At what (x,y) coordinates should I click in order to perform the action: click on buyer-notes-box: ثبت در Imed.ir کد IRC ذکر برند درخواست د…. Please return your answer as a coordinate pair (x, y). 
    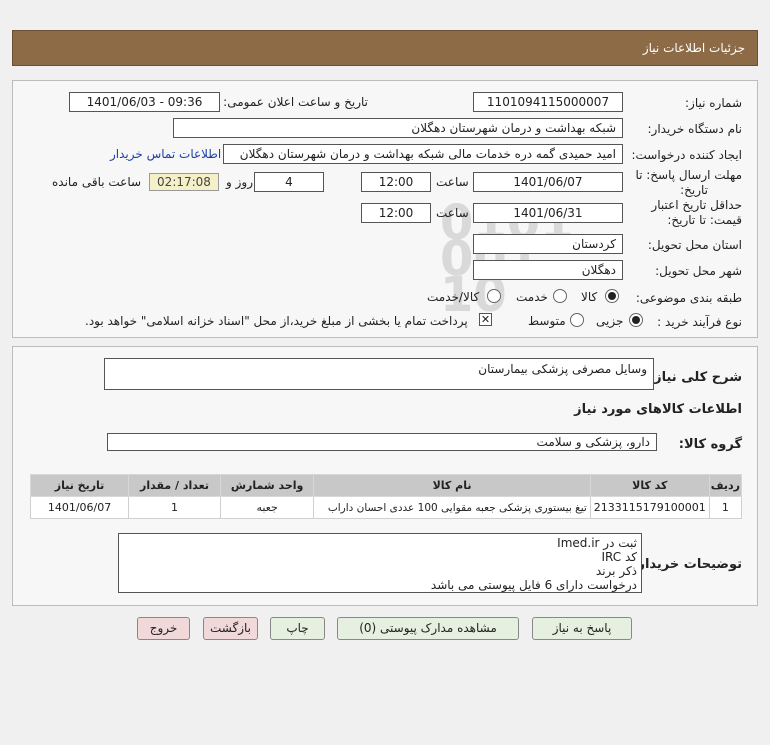
    Looking at the image, I should click on (380, 563).